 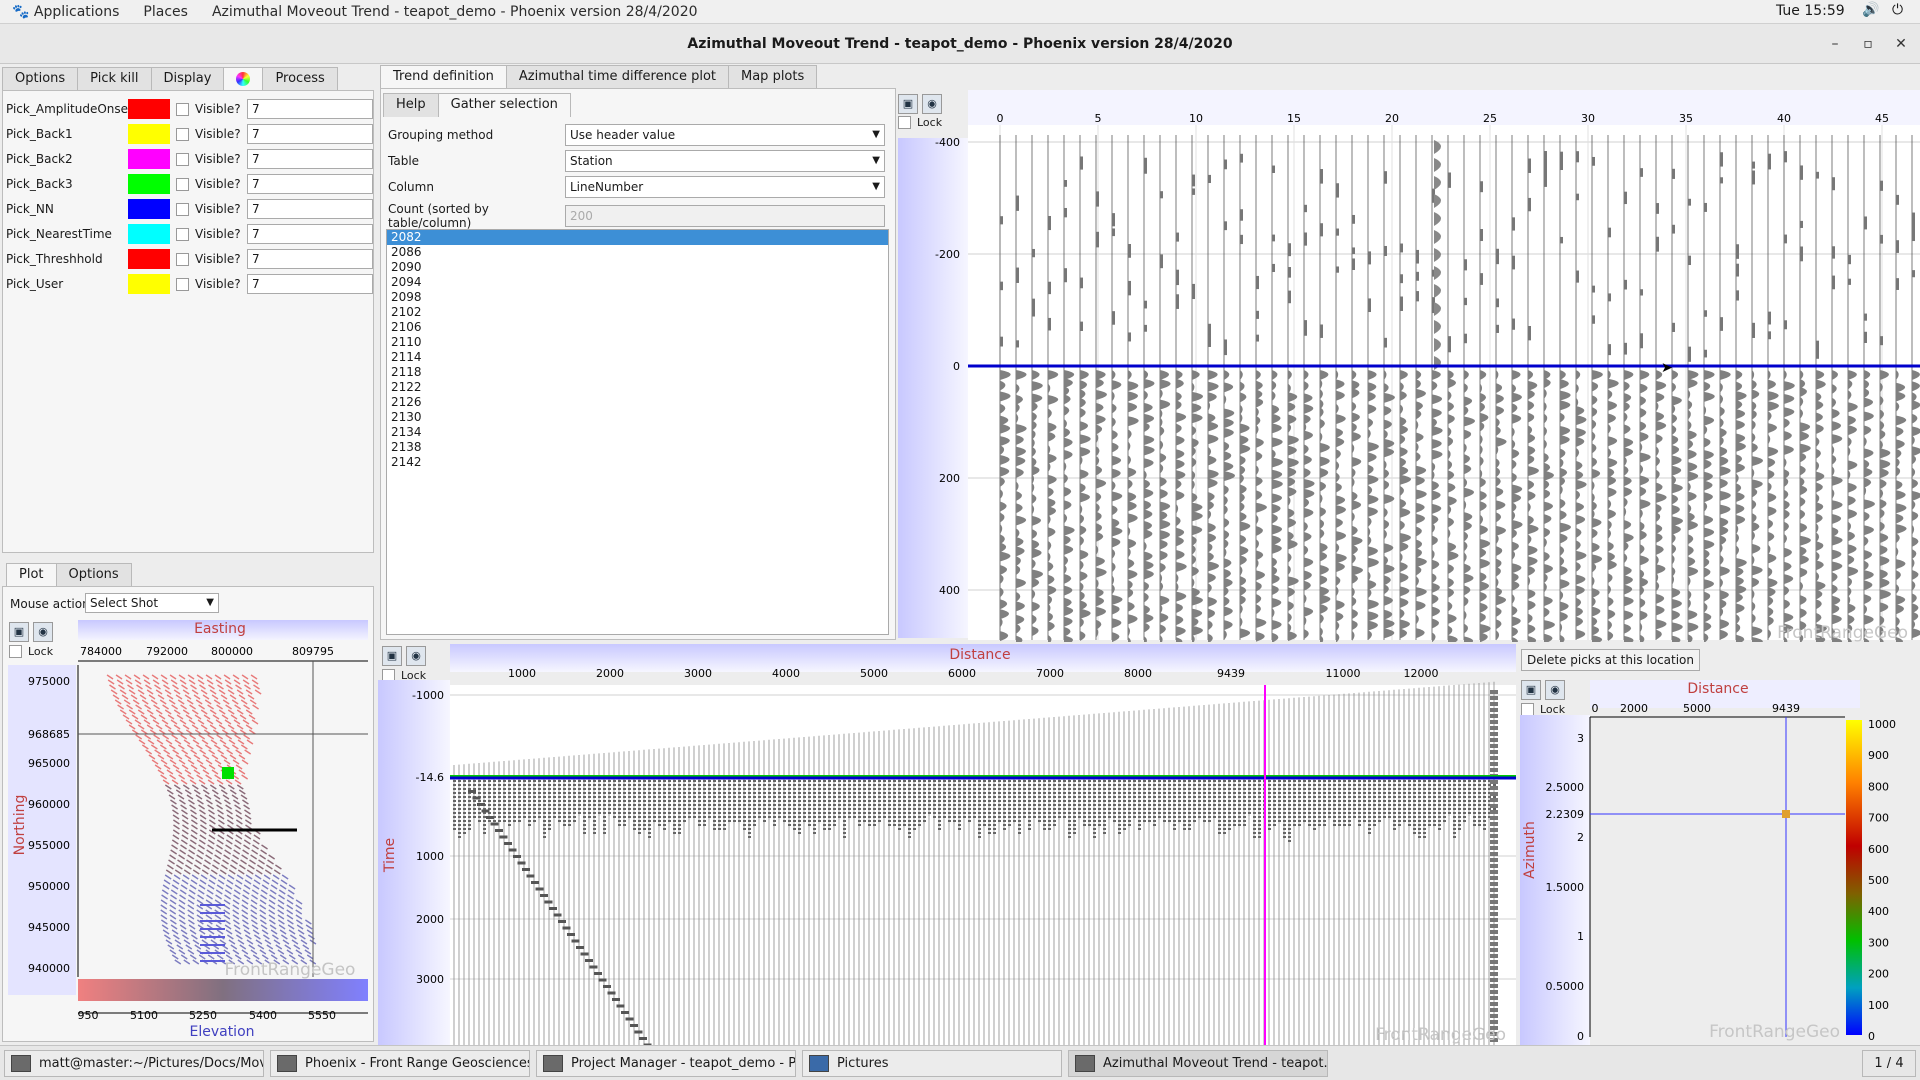 I want to click on selected-shot-marker, so click(x=228, y=773).